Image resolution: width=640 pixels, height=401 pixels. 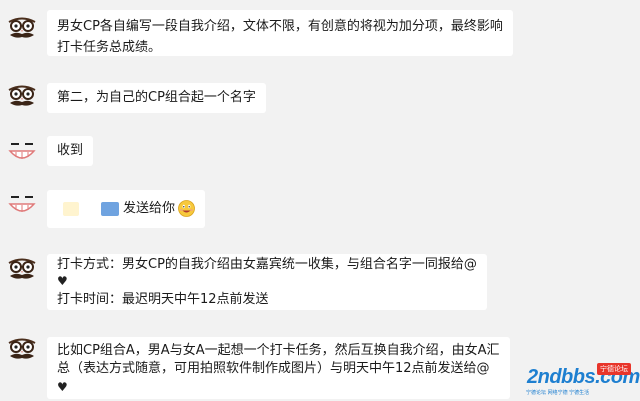 What do you see at coordinates (280, 26) in the screenshot?
I see `message-text: 男女CP各自编写一段自我介绍，文体不限，有创意的将视为加分项，最终影响` at bounding box center [280, 26].